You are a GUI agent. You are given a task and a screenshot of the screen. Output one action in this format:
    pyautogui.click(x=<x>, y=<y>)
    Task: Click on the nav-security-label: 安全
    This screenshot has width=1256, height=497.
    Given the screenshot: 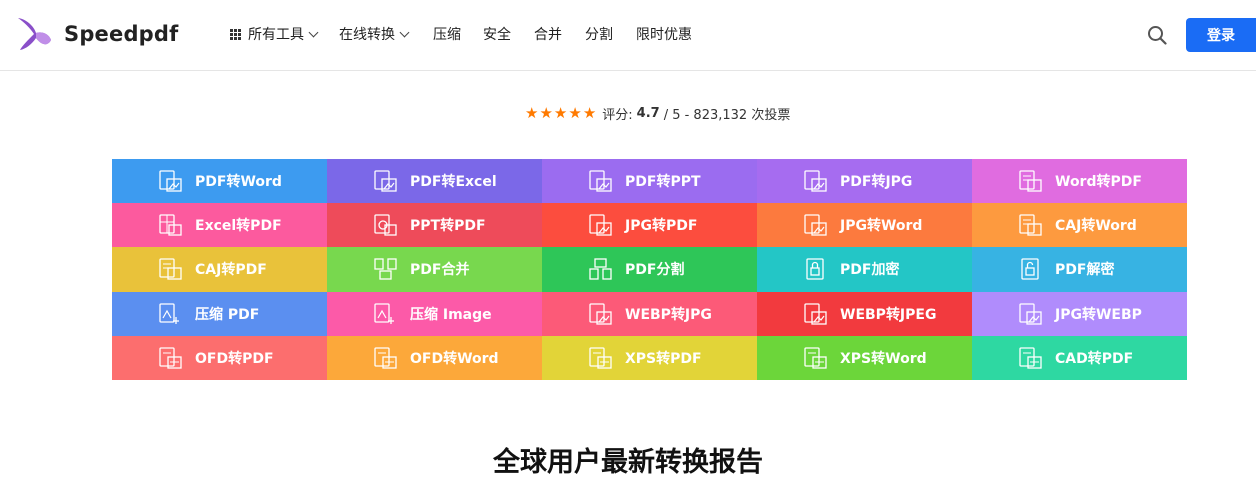 What is the action you would take?
    pyautogui.click(x=497, y=35)
    